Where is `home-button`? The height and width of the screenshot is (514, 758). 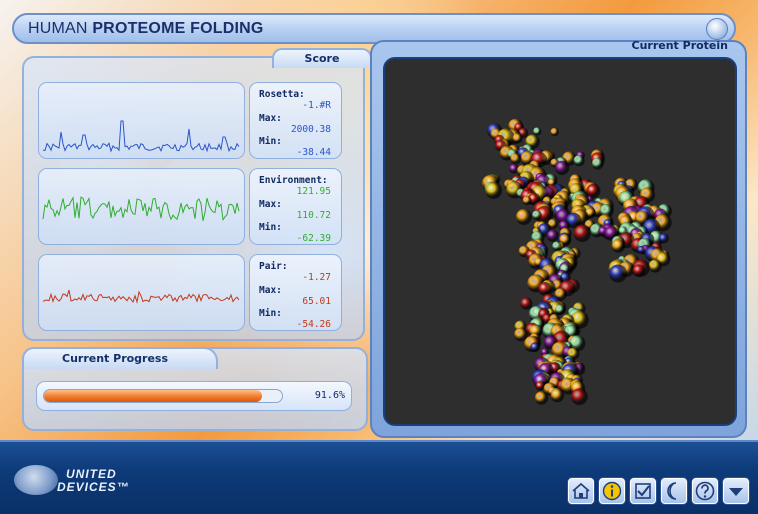
home-button is located at coordinates (581, 491).